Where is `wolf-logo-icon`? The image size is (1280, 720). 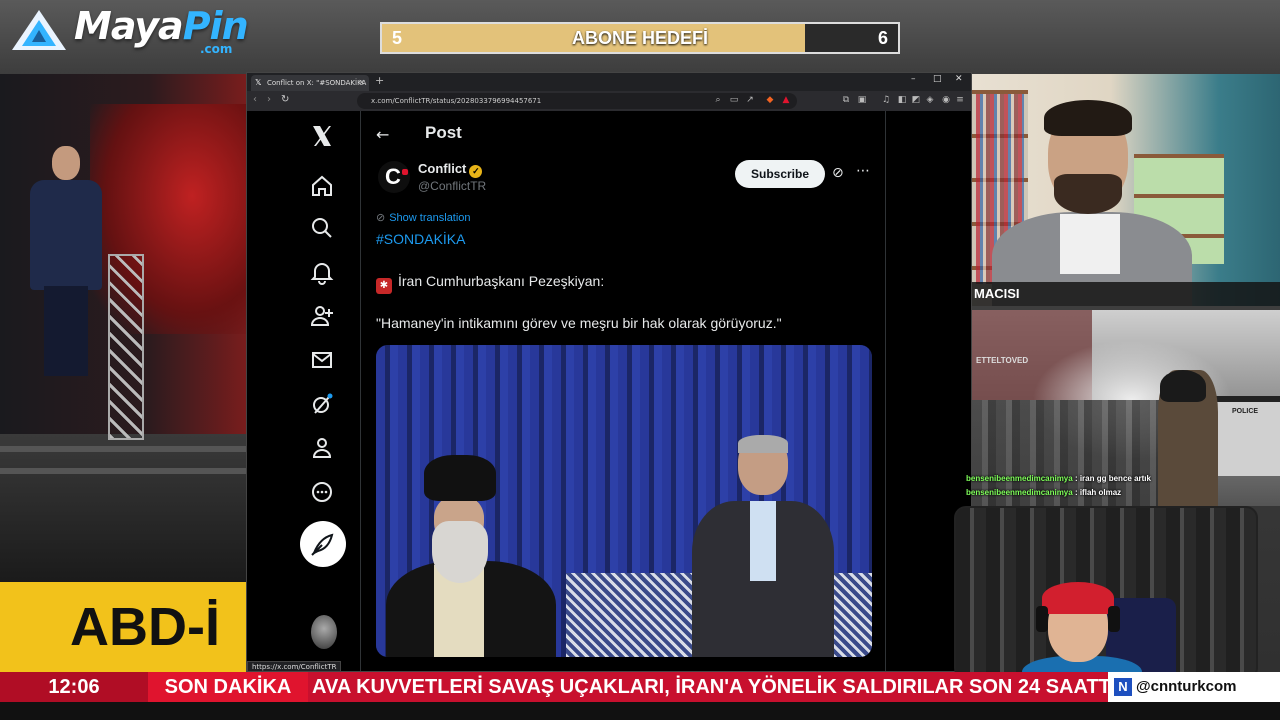
wolf-logo-icon is located at coordinates (39, 30).